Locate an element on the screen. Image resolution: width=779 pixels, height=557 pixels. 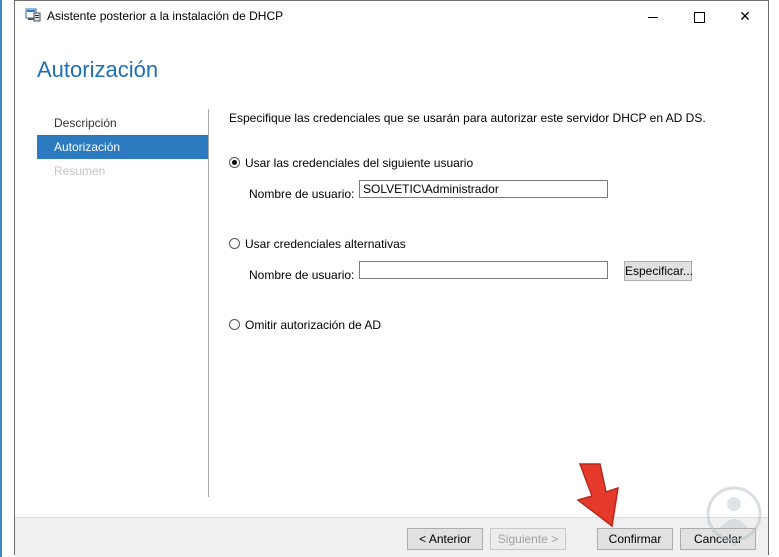
close-icon: ✕ is located at coordinates (745, 16).